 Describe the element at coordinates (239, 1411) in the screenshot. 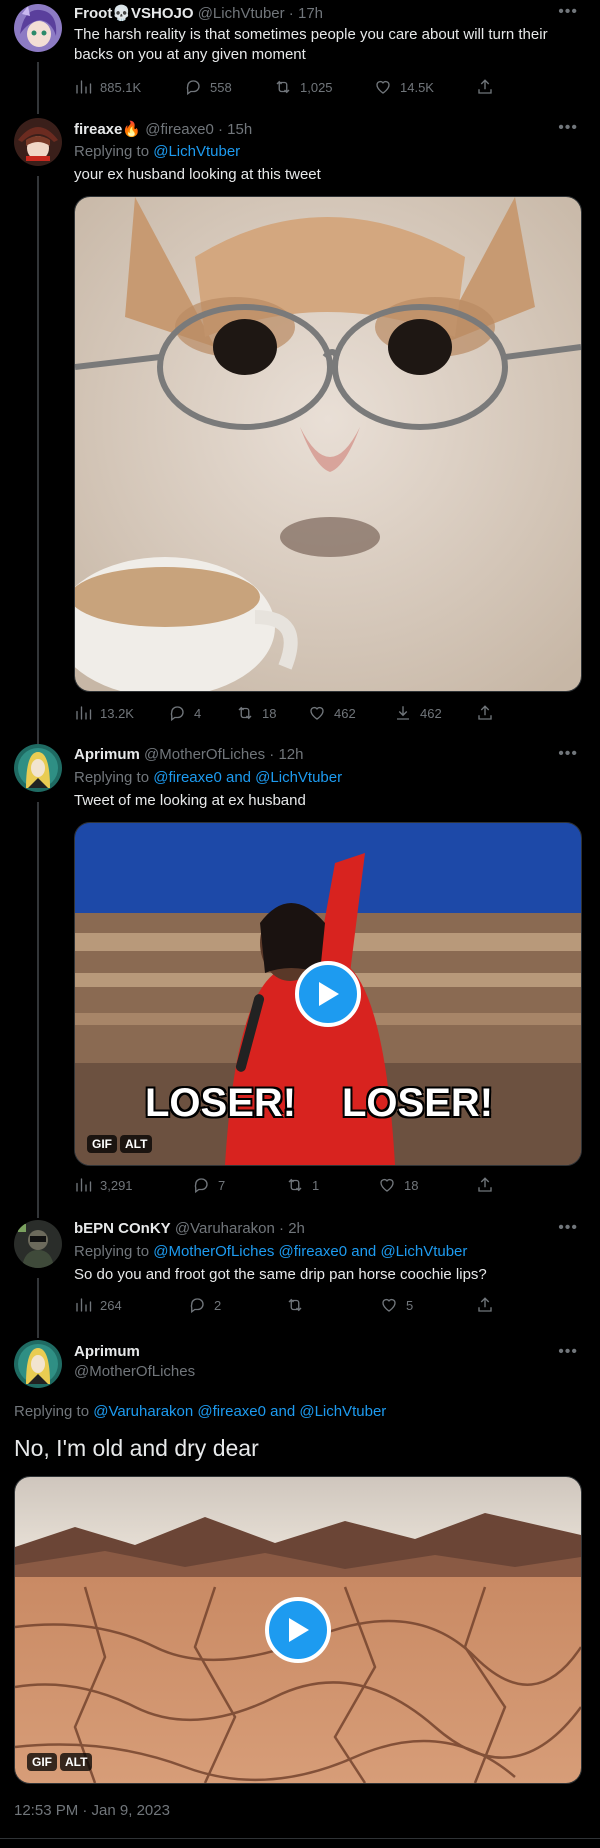

I see `replying-to-link: @Varuharakon @fireaxe0 and @LichVtuber` at that location.